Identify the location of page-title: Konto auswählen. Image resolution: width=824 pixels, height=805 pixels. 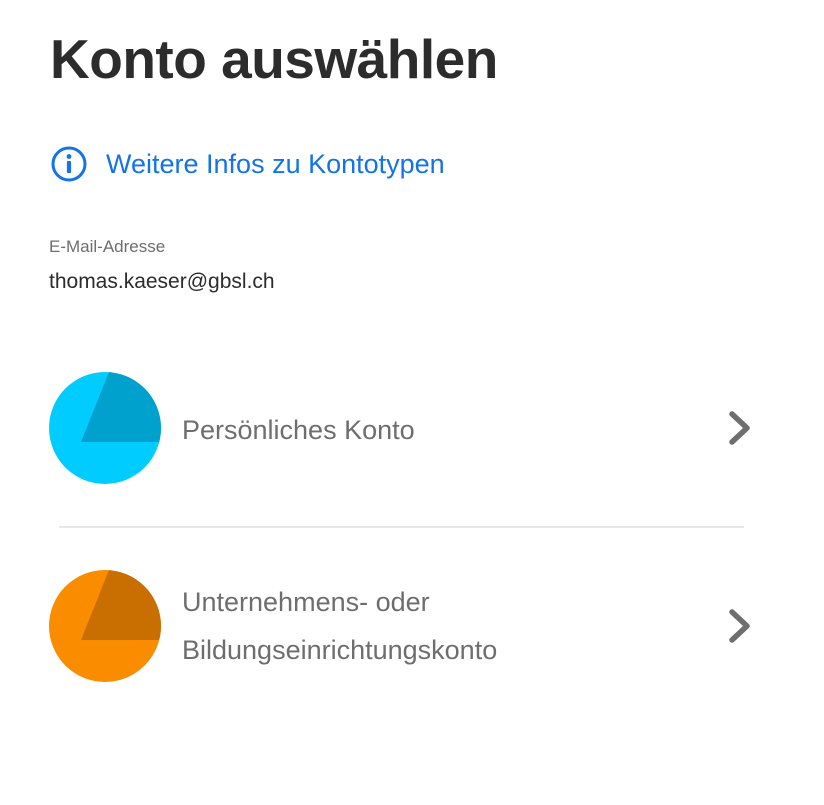
(274, 59).